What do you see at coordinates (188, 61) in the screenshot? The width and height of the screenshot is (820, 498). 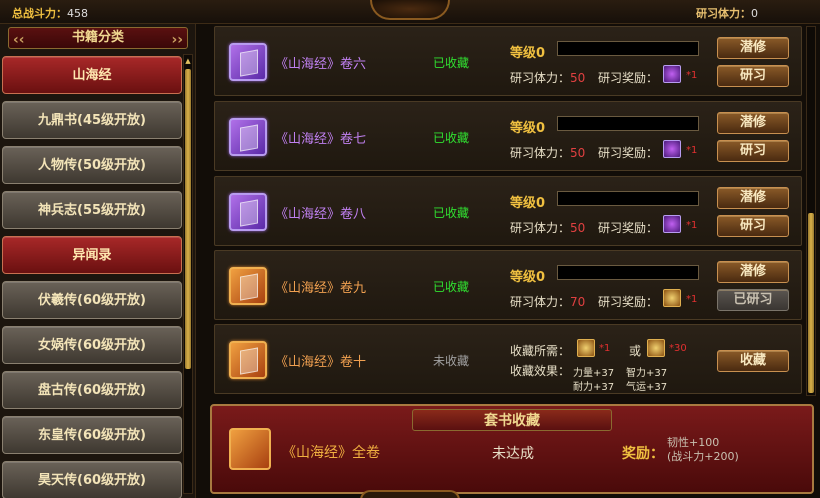 I see `scroll-up-icon: ▲` at bounding box center [188, 61].